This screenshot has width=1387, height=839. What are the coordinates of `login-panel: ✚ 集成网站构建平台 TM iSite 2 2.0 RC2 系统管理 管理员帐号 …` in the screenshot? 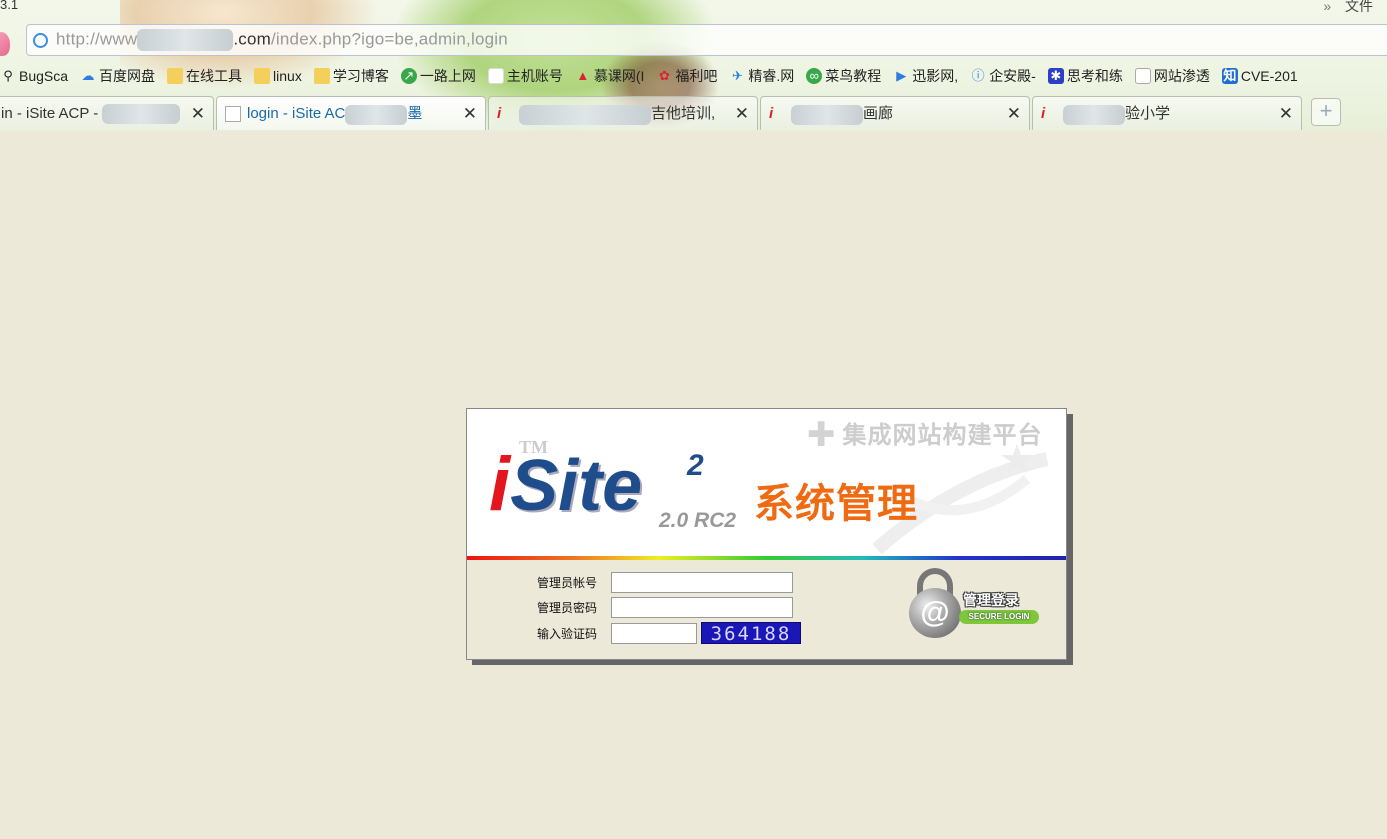 It's located at (766, 534).